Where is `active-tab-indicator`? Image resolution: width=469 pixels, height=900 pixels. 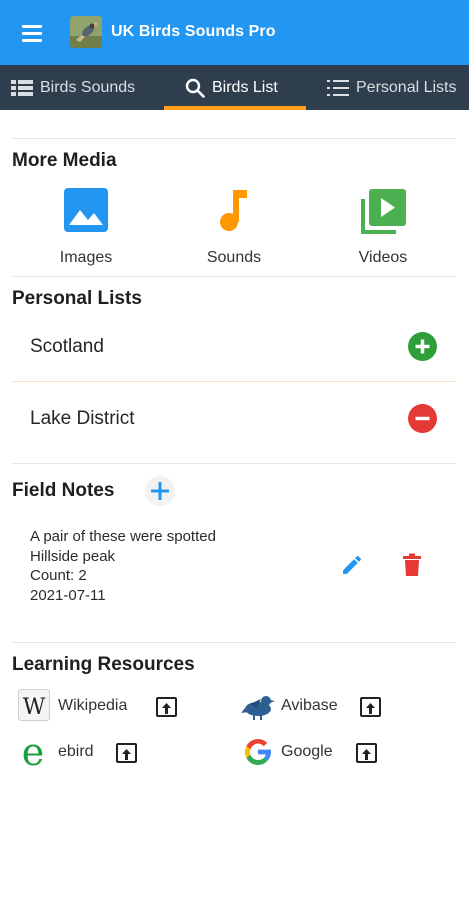 active-tab-indicator is located at coordinates (235, 108).